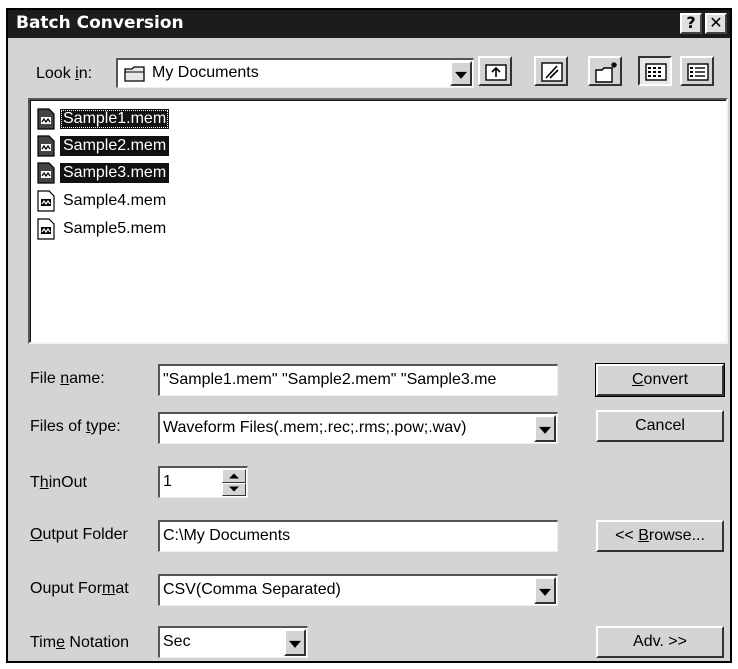 This screenshot has width=738, height=669. Describe the element at coordinates (45, 378) in the screenshot. I see `file-name-label-pre: File` at that location.